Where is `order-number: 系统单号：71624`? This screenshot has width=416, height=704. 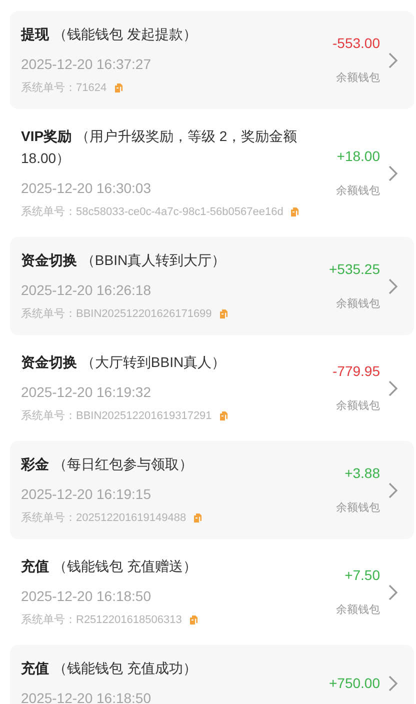
order-number: 系统单号：71624 is located at coordinates (64, 88).